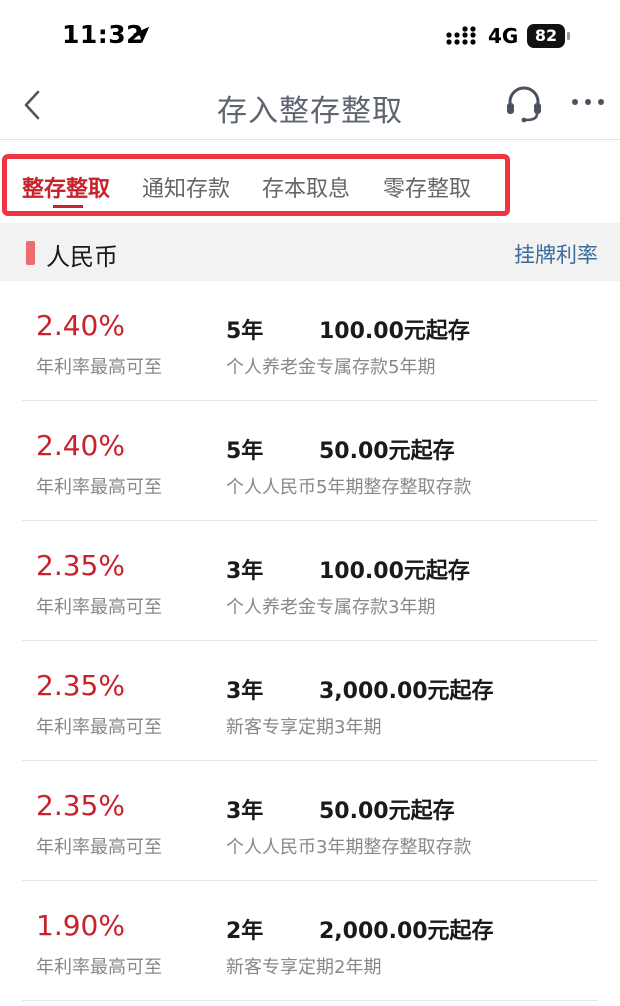  Describe the element at coordinates (331, 367) in the screenshot. I see `product-name: 个人养老金专属存款5年期` at that location.